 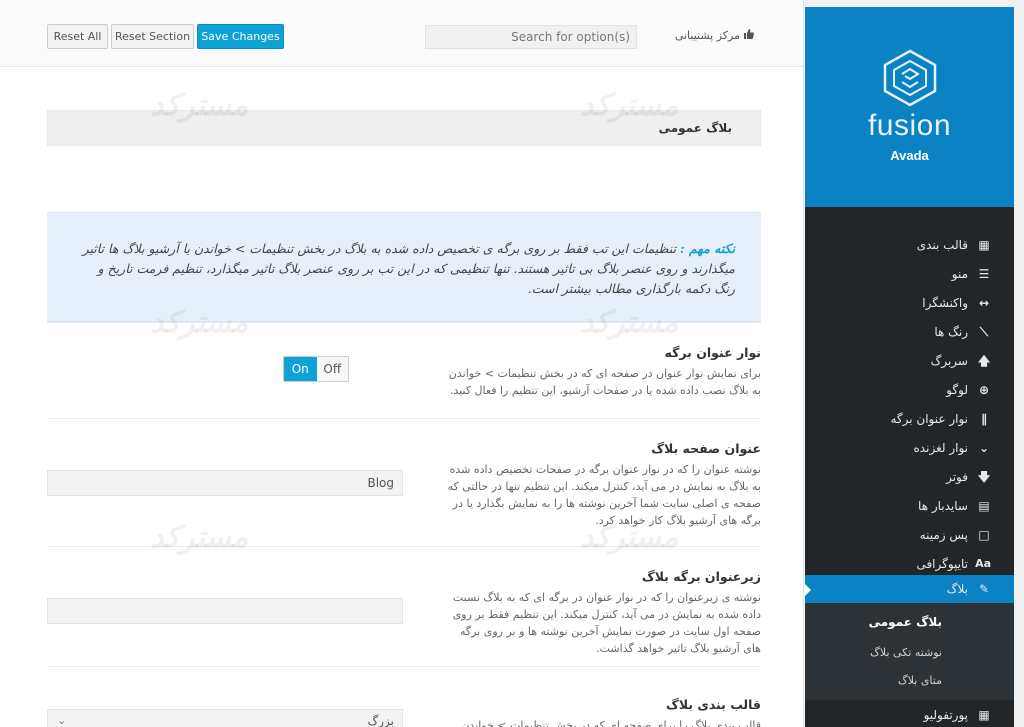 I want to click on nav-item-logo: ⊕ لوگو, so click(x=909, y=390).